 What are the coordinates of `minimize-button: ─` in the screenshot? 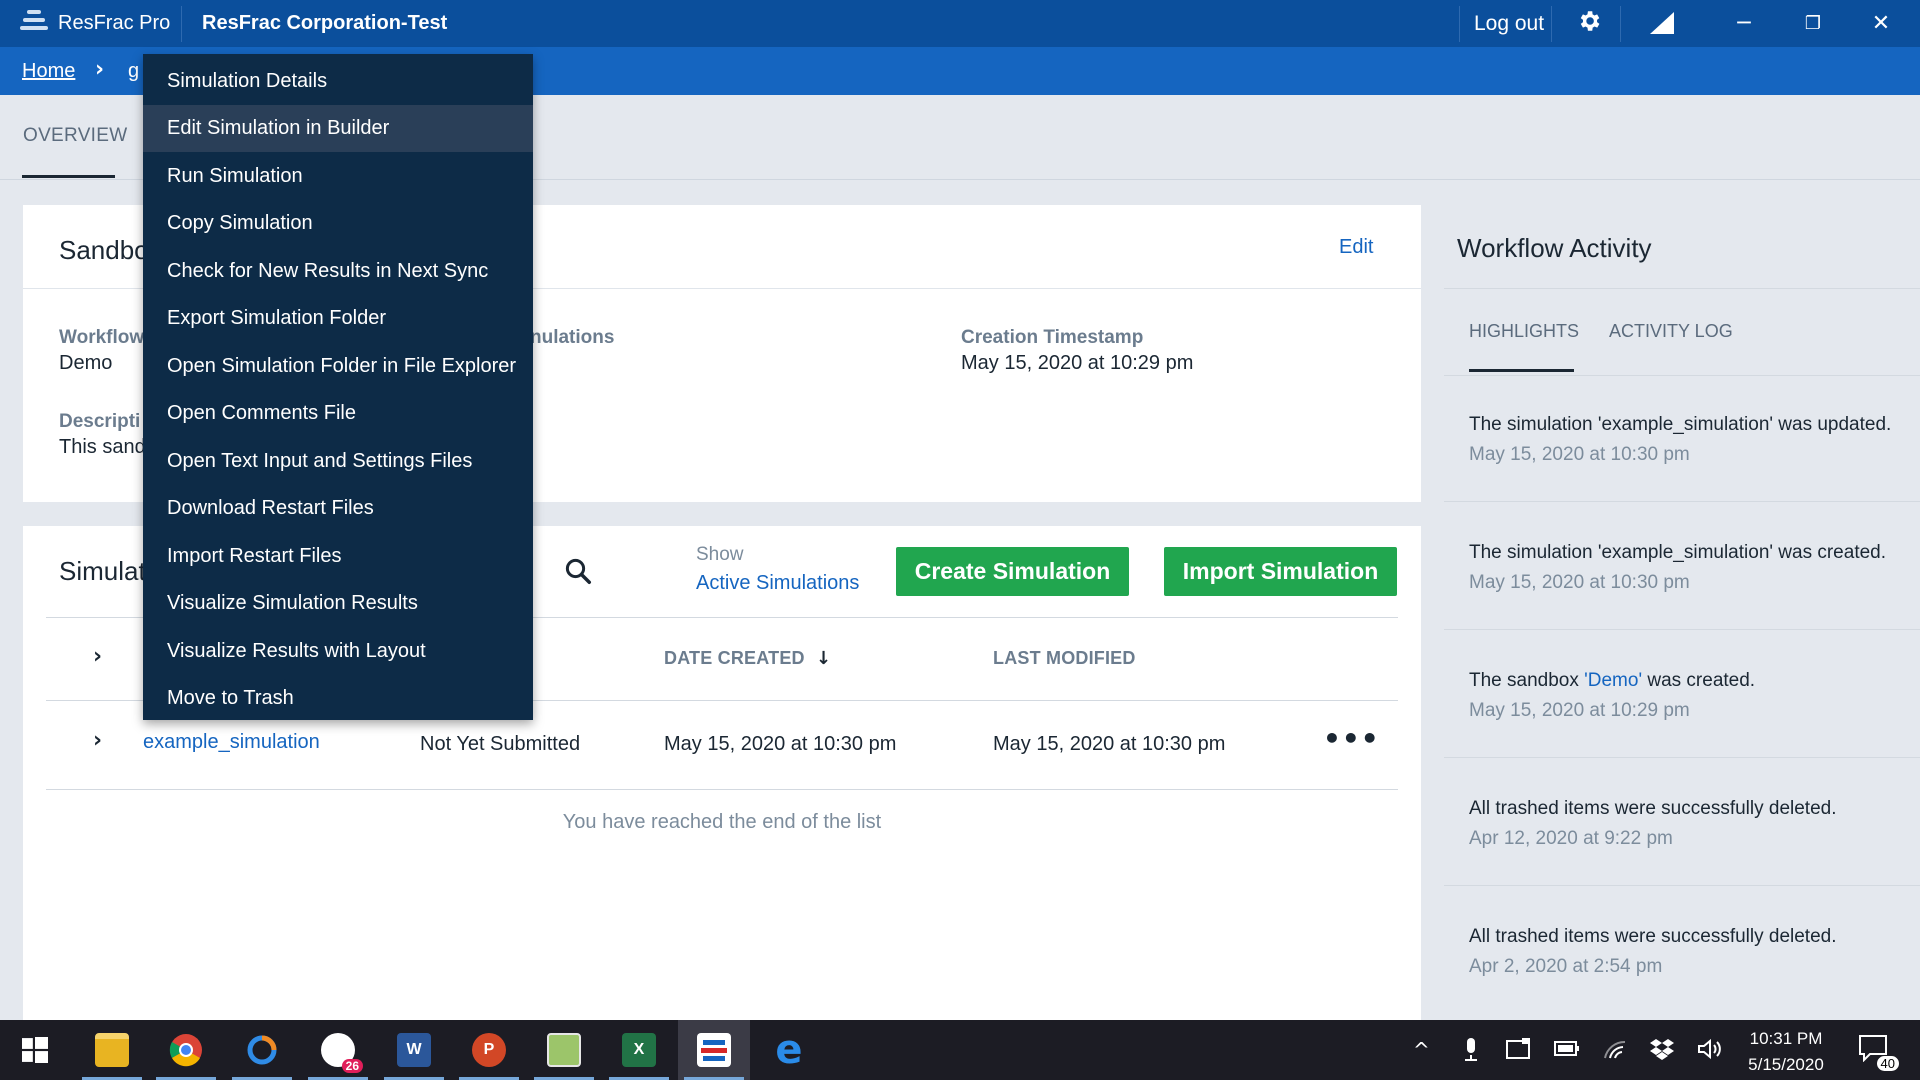 It's located at (1744, 23).